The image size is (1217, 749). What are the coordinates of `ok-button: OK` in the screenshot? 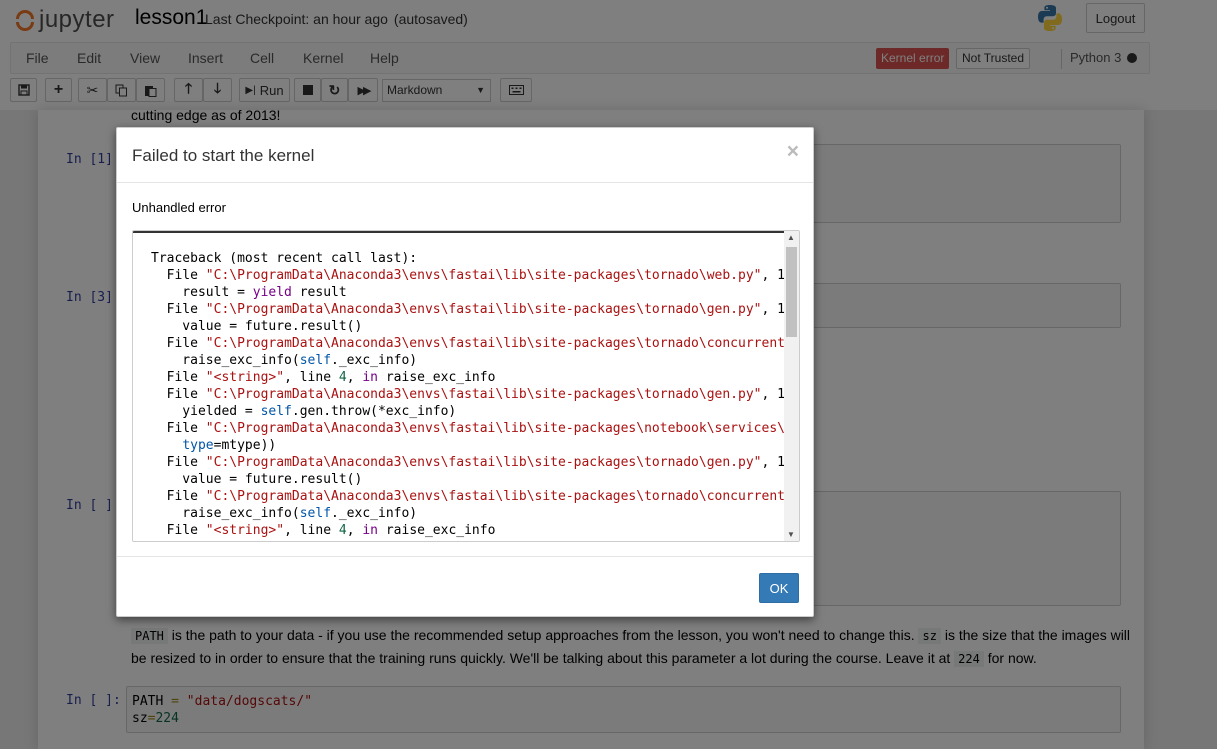 It's located at (779, 588).